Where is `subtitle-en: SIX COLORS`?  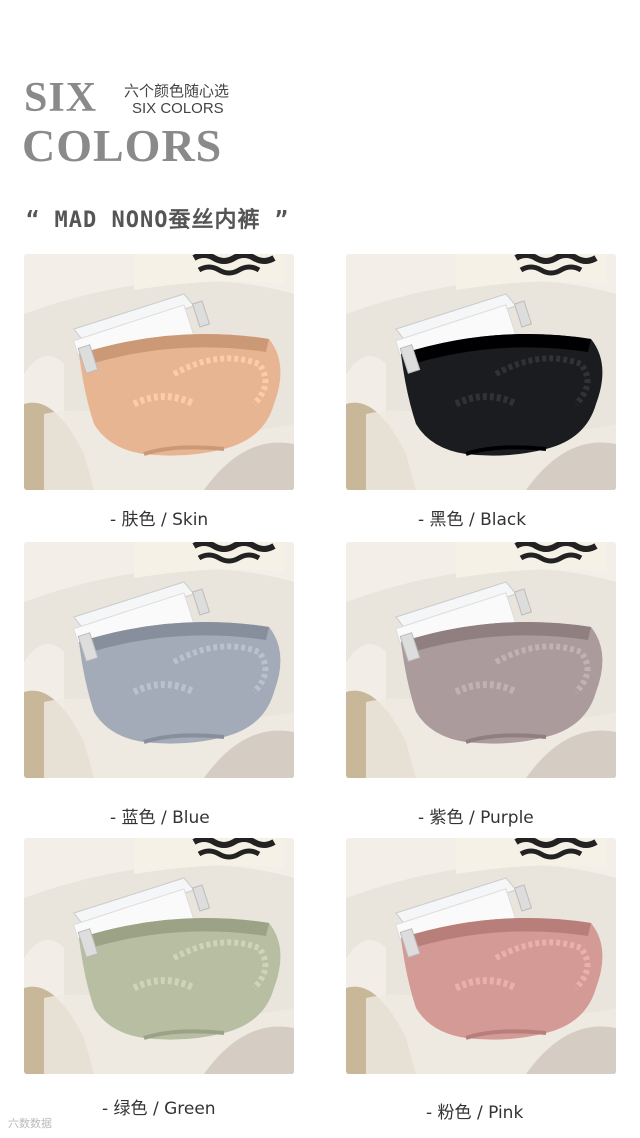
subtitle-en: SIX COLORS is located at coordinates (178, 108).